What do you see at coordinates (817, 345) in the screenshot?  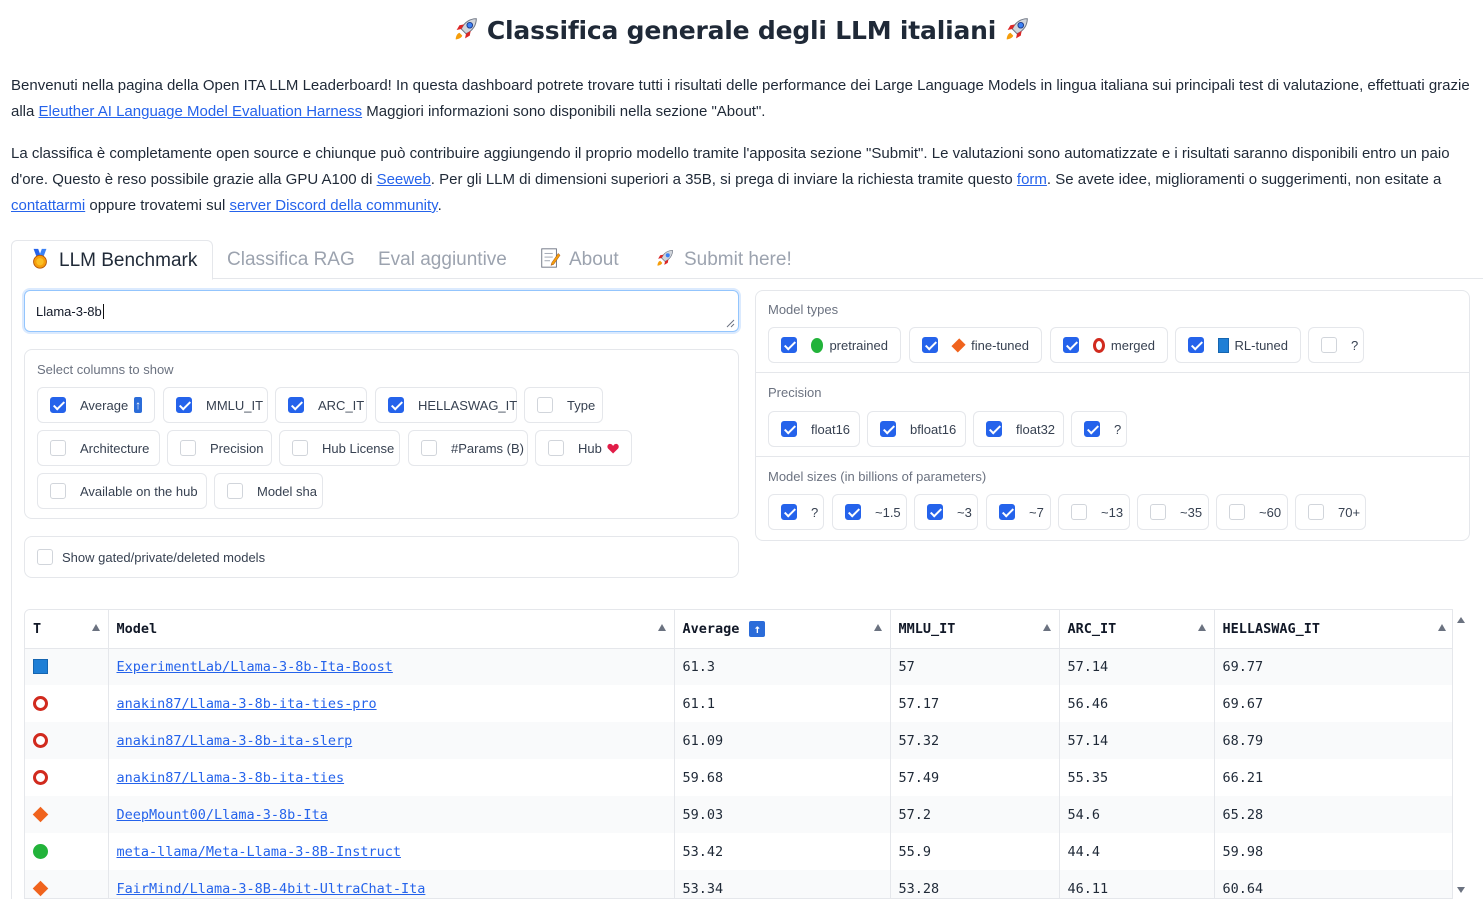 I see `green-circle-icon` at bounding box center [817, 345].